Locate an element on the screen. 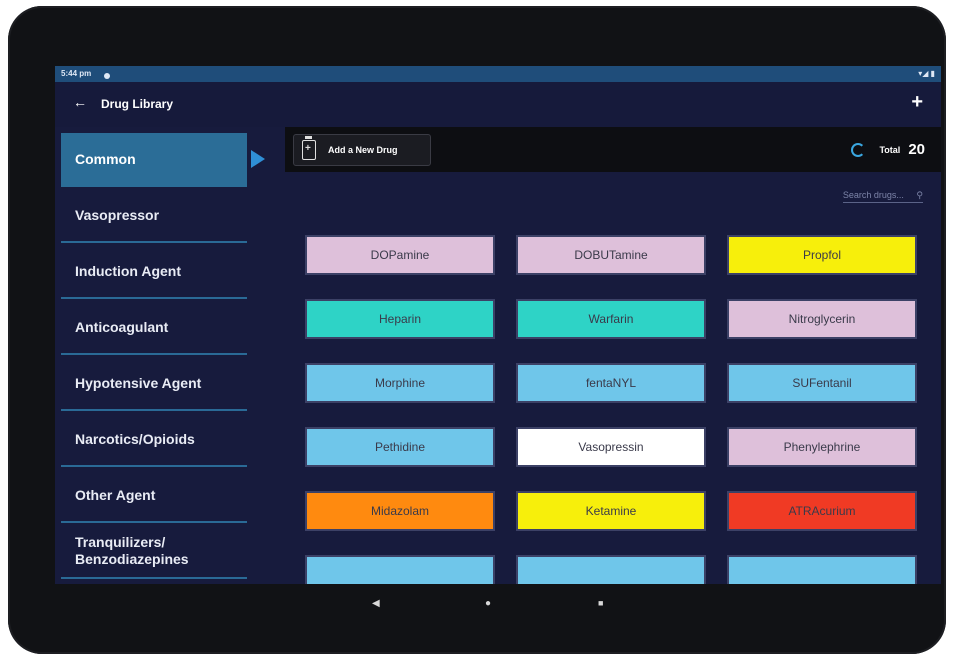 The height and width of the screenshot is (659, 955). drug-toolbar: Add a New Drug Total 20 is located at coordinates (613, 149).